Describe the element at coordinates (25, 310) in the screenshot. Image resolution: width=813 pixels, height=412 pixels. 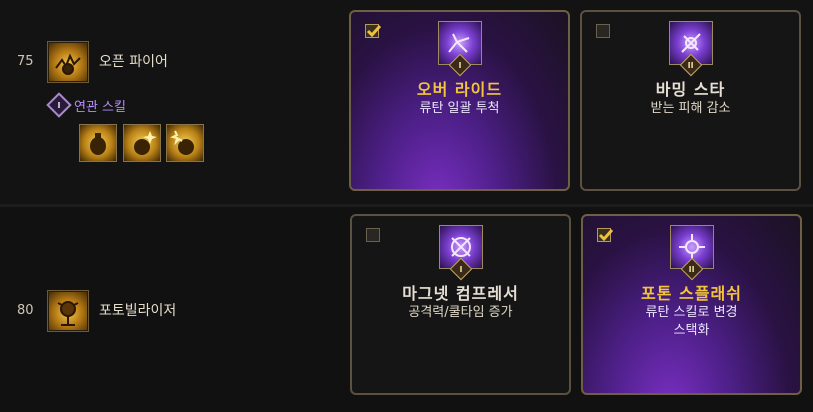
I see `skill-level: 80` at that location.